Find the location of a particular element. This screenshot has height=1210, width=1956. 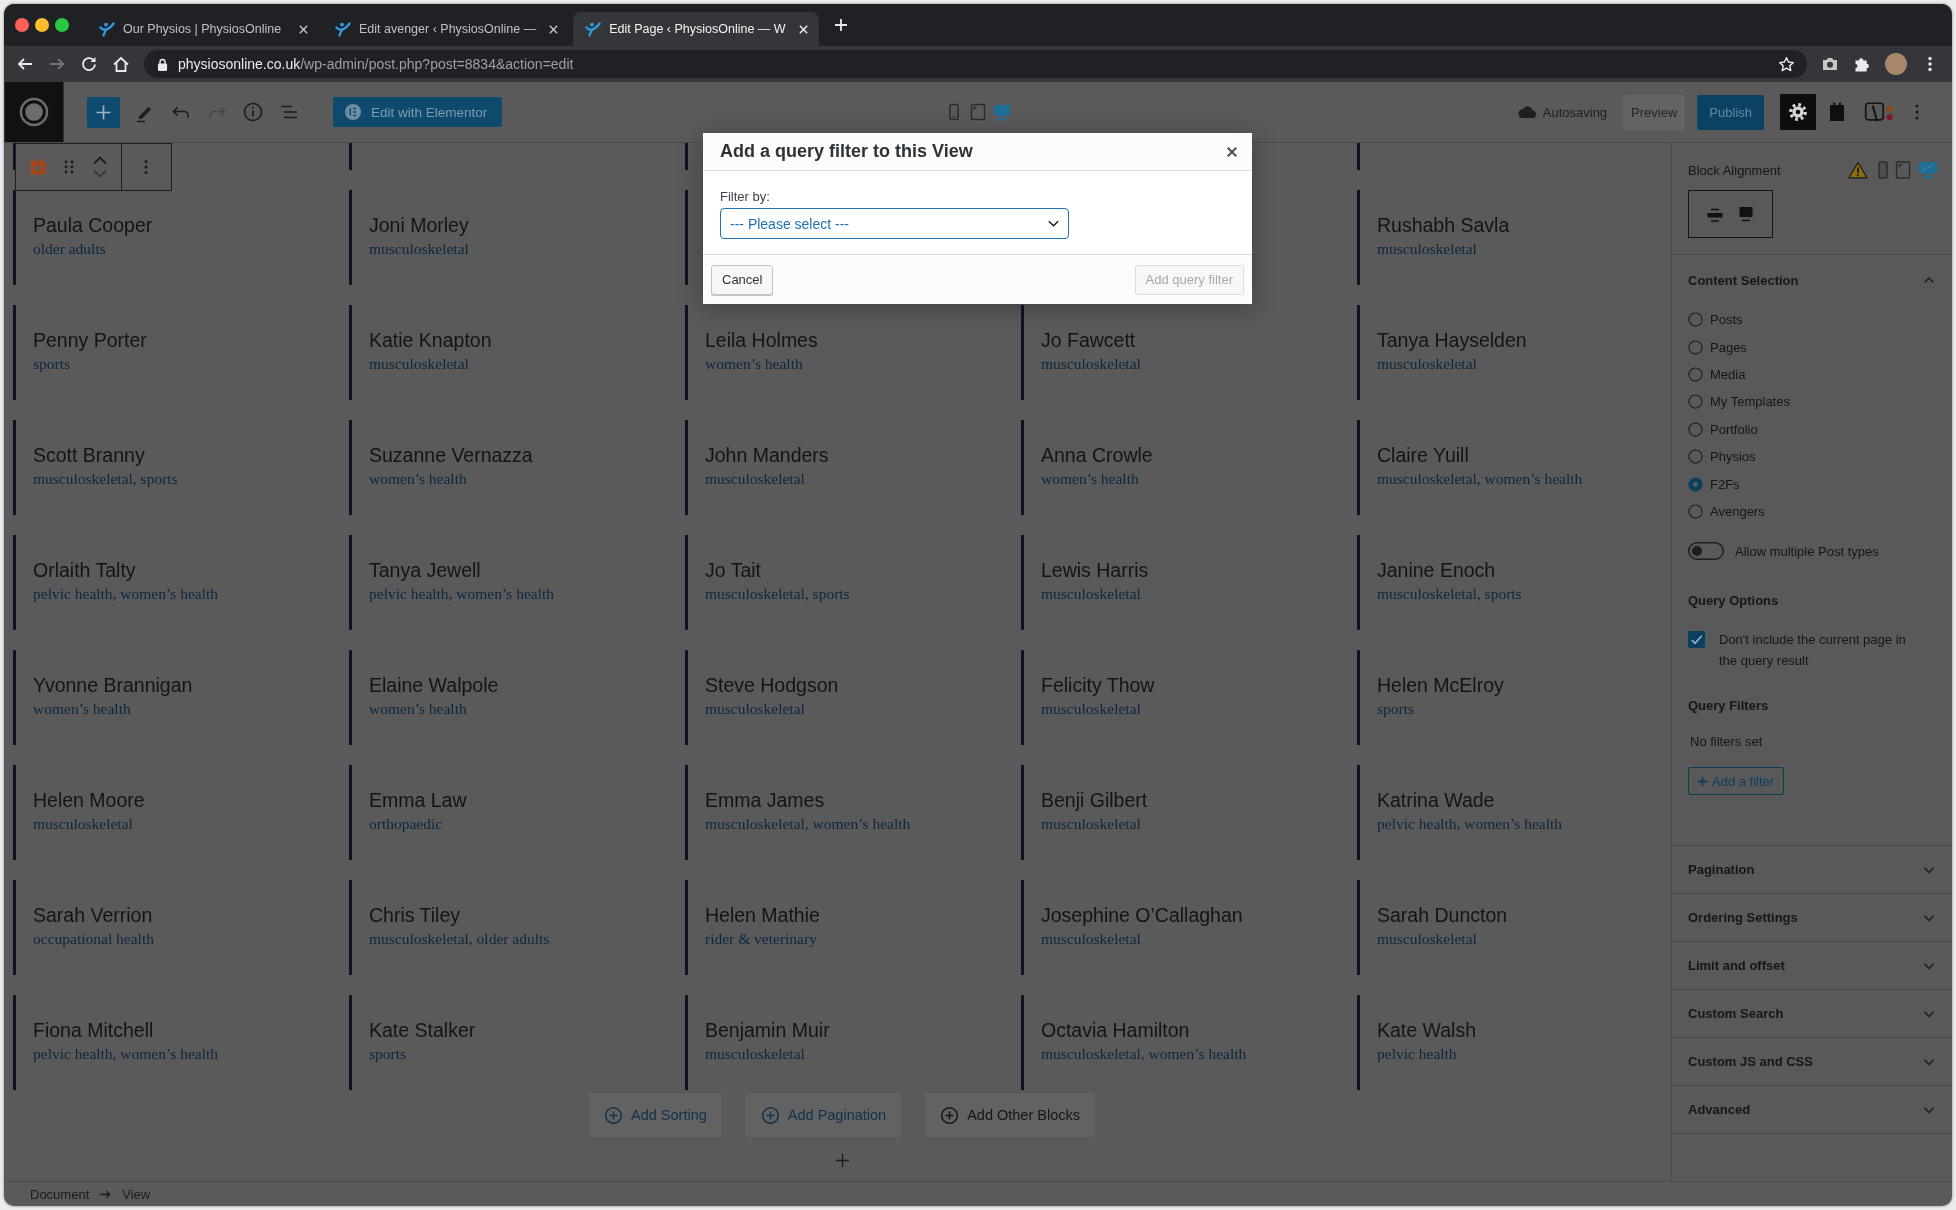

item-meta: musculoskeletal, older adults is located at coordinates (459, 939).